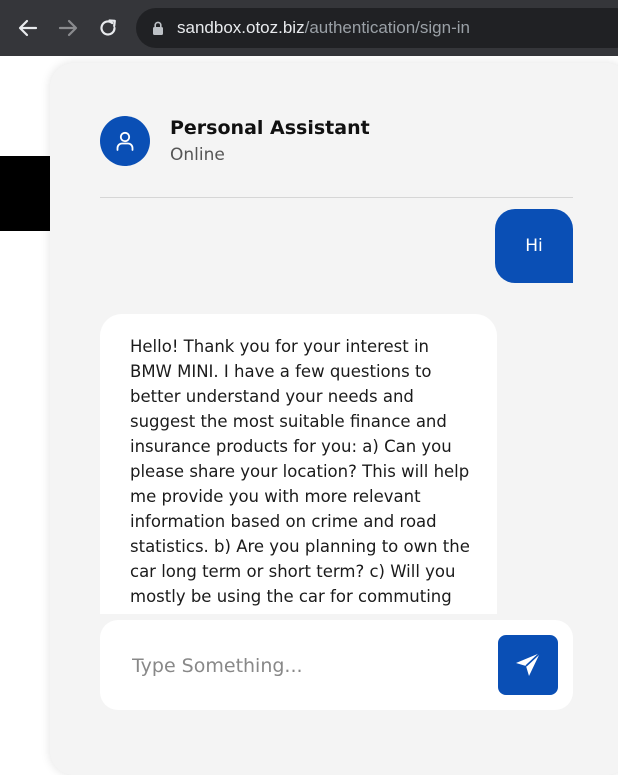 This screenshot has width=618, height=775. I want to click on send-button, so click(528, 665).